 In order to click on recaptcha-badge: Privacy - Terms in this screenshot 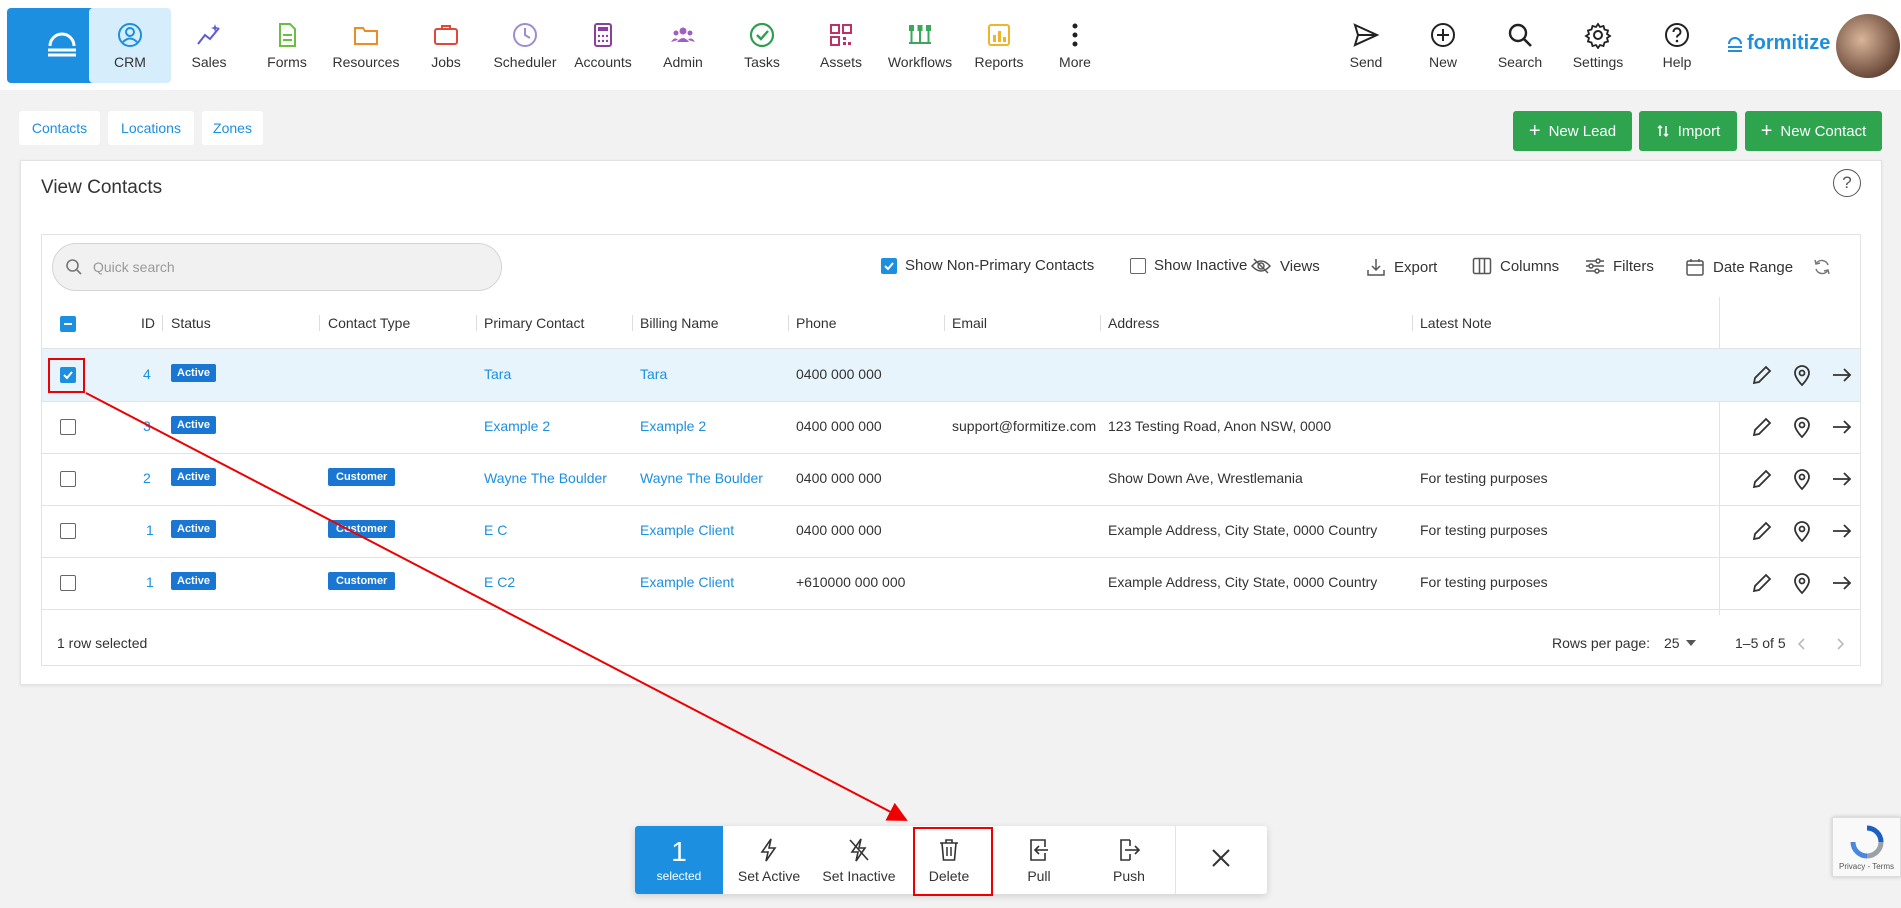, I will do `click(1866, 847)`.